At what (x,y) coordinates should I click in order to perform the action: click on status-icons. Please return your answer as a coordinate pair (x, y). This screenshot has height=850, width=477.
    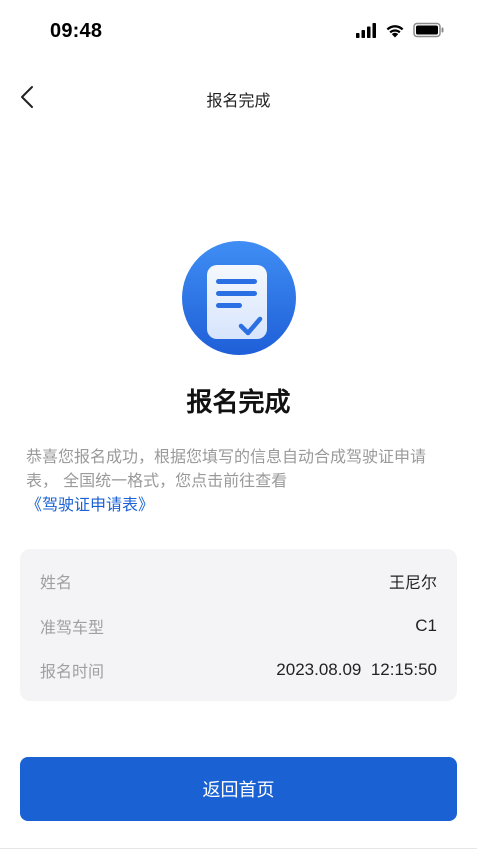
    Looking at the image, I should click on (400, 30).